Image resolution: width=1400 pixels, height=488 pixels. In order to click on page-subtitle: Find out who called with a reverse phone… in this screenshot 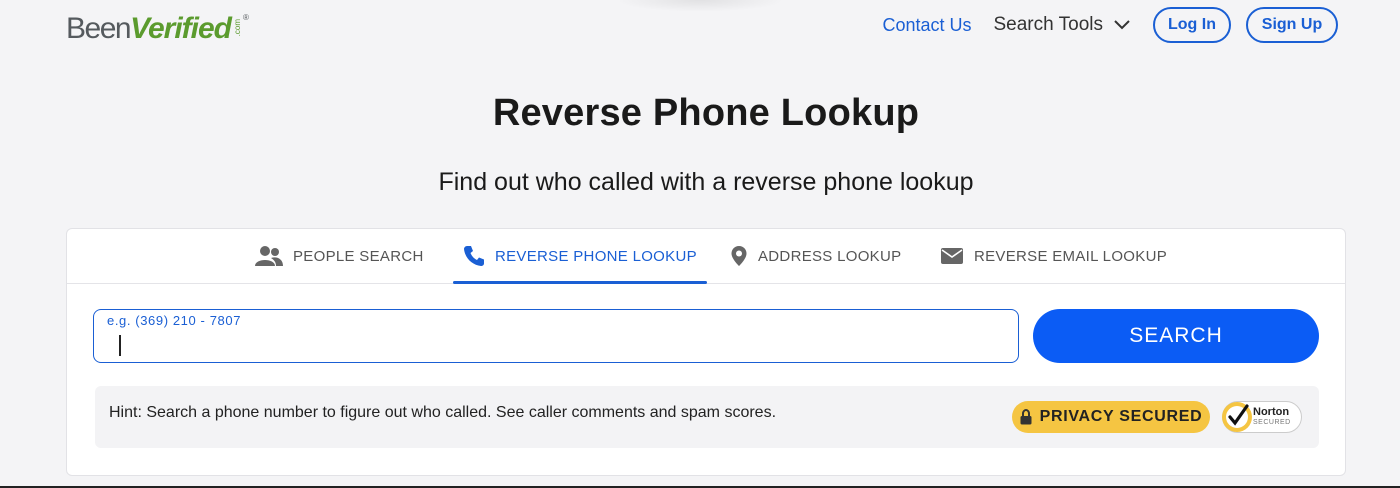, I will do `click(706, 182)`.